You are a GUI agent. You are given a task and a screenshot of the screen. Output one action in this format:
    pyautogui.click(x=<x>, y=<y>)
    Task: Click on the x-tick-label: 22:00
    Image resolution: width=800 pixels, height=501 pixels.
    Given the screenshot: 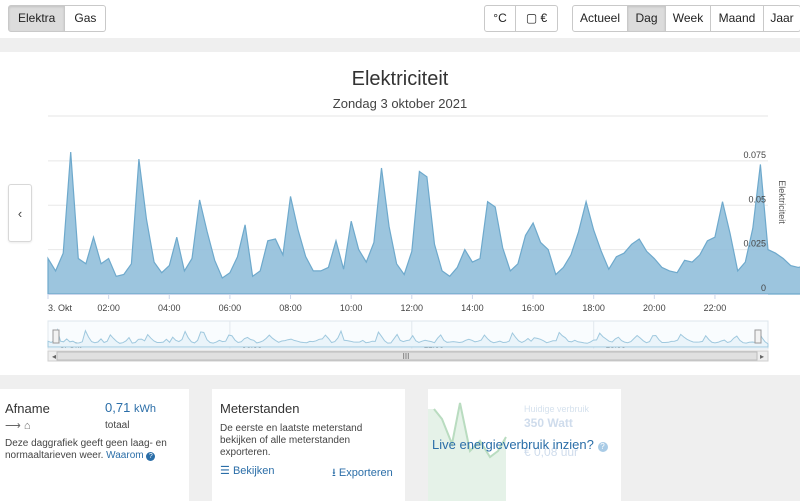 What is the action you would take?
    pyautogui.click(x=715, y=308)
    